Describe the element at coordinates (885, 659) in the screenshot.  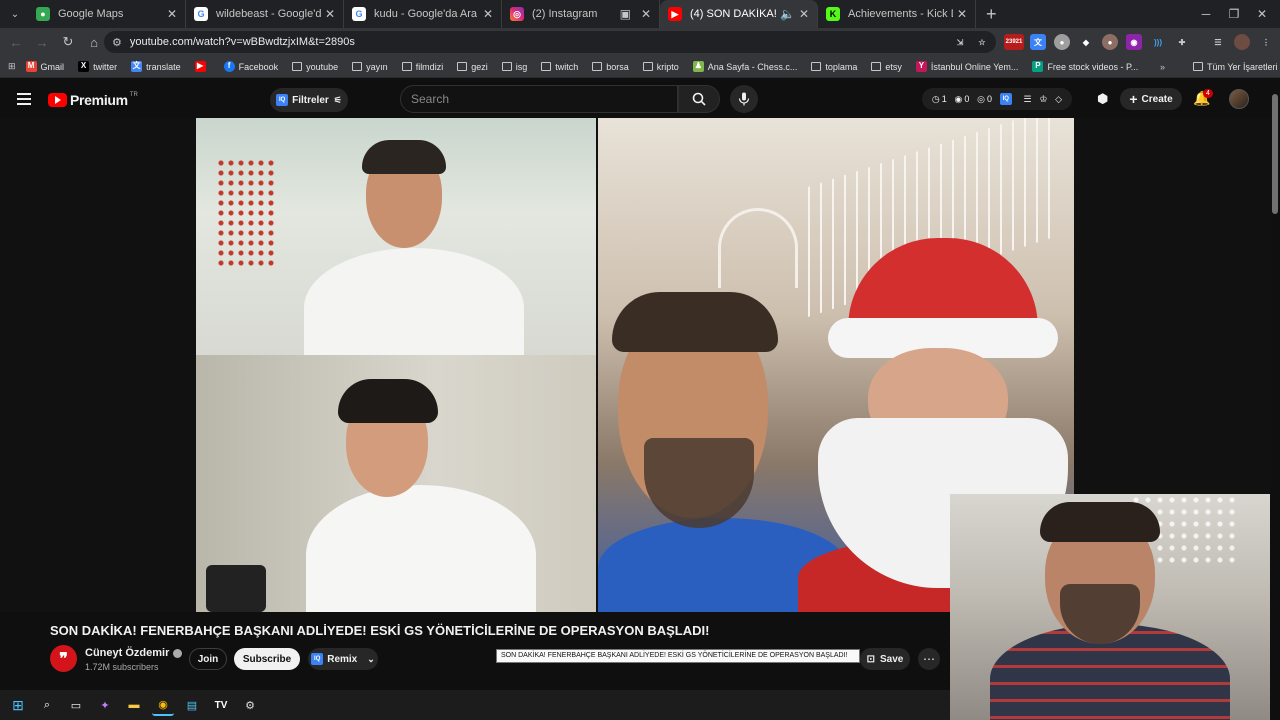
I see `save-button: ⊡ Save` at that location.